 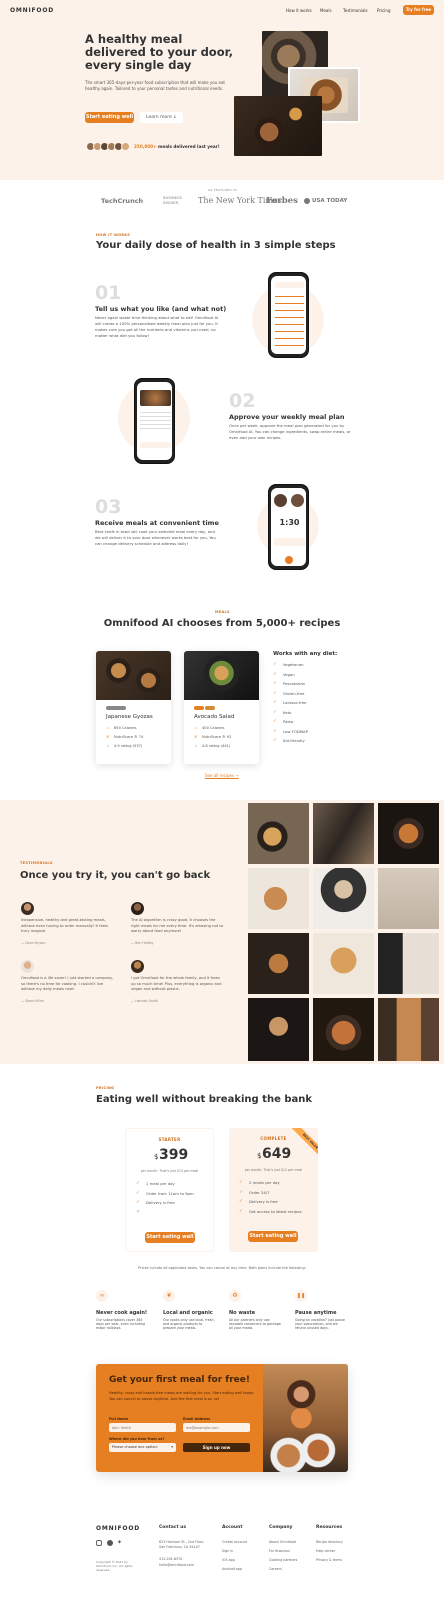 What do you see at coordinates (109, 117) in the screenshot?
I see `hero-start-button: Start eating well` at bounding box center [109, 117].